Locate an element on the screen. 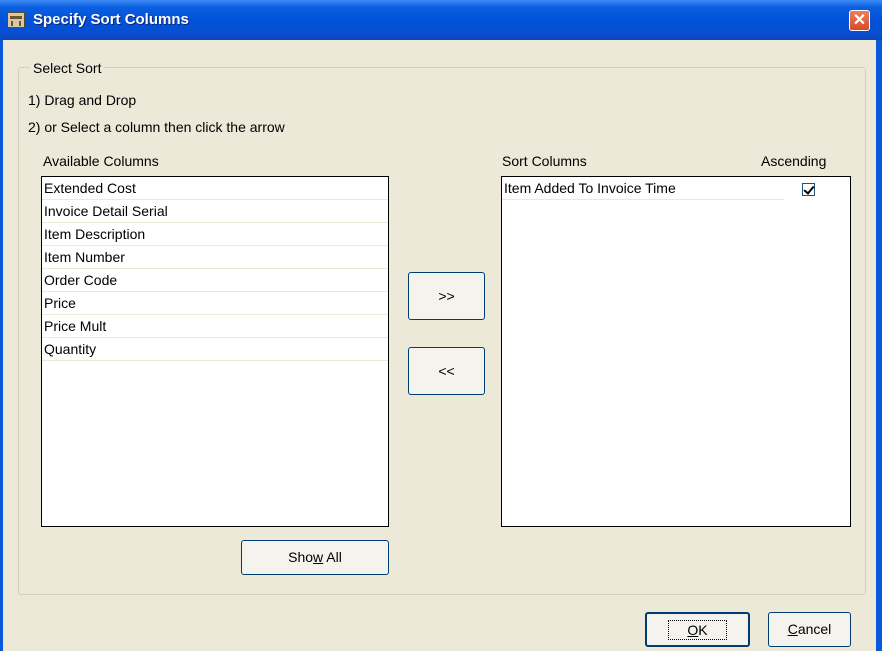 The image size is (882, 651). ok-button: OK is located at coordinates (697, 629).